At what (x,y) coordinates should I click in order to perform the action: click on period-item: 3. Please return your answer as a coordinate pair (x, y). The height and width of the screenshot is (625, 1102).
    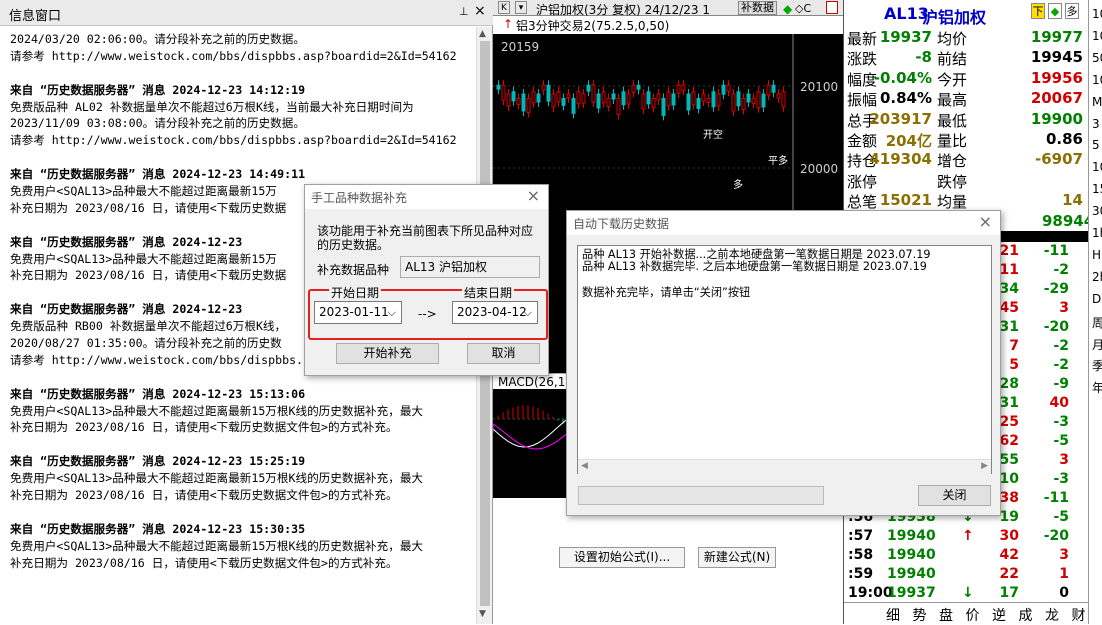
    Looking at the image, I should click on (1096, 124).